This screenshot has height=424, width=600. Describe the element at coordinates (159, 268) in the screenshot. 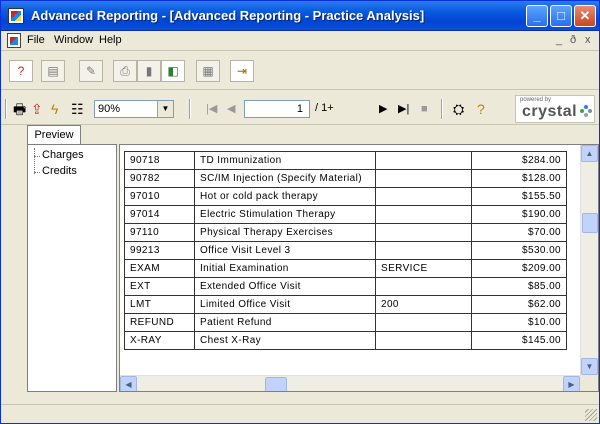

I see `procedure-code-cell: EXAM` at that location.